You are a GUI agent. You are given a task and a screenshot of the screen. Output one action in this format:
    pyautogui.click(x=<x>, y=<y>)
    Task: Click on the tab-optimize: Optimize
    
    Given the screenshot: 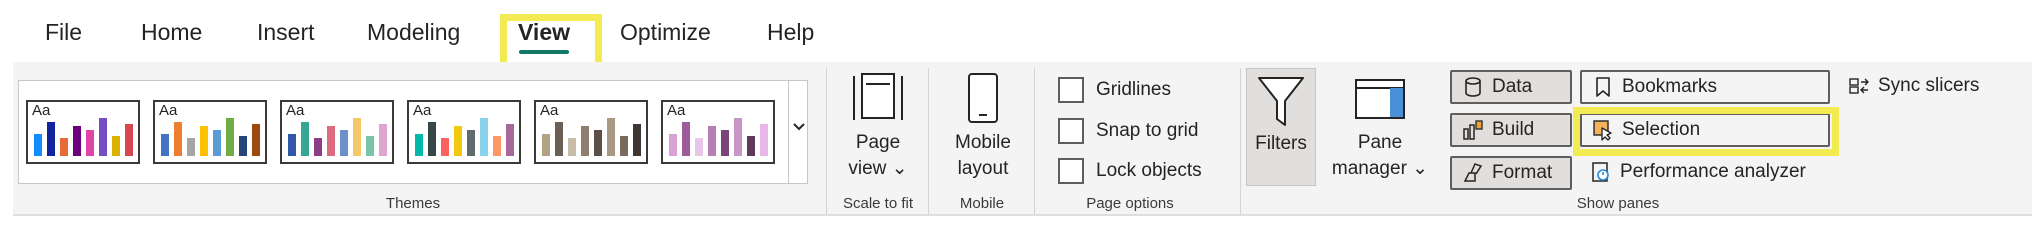 What is the action you would take?
    pyautogui.click(x=665, y=32)
    